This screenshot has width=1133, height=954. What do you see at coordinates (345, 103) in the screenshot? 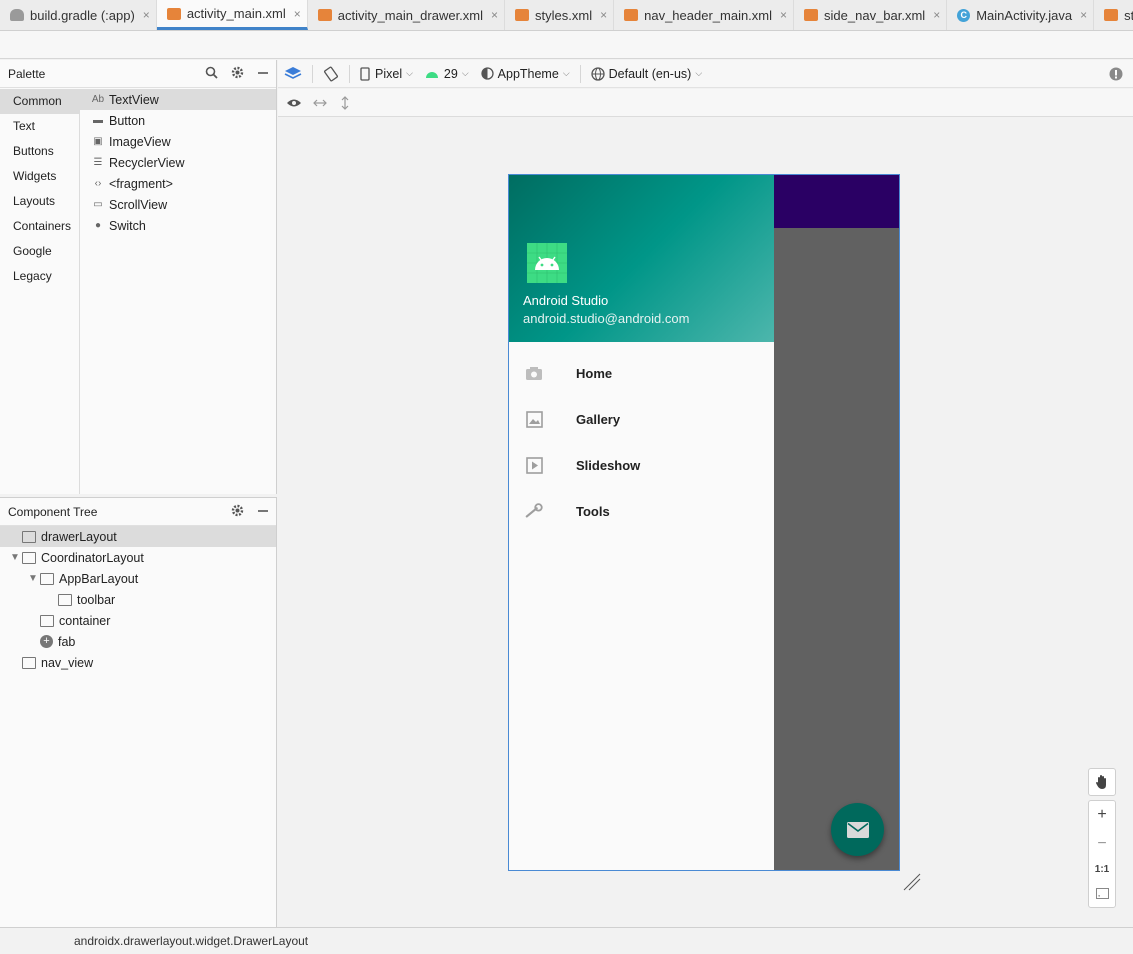
I see `vertical-resize-button` at bounding box center [345, 103].